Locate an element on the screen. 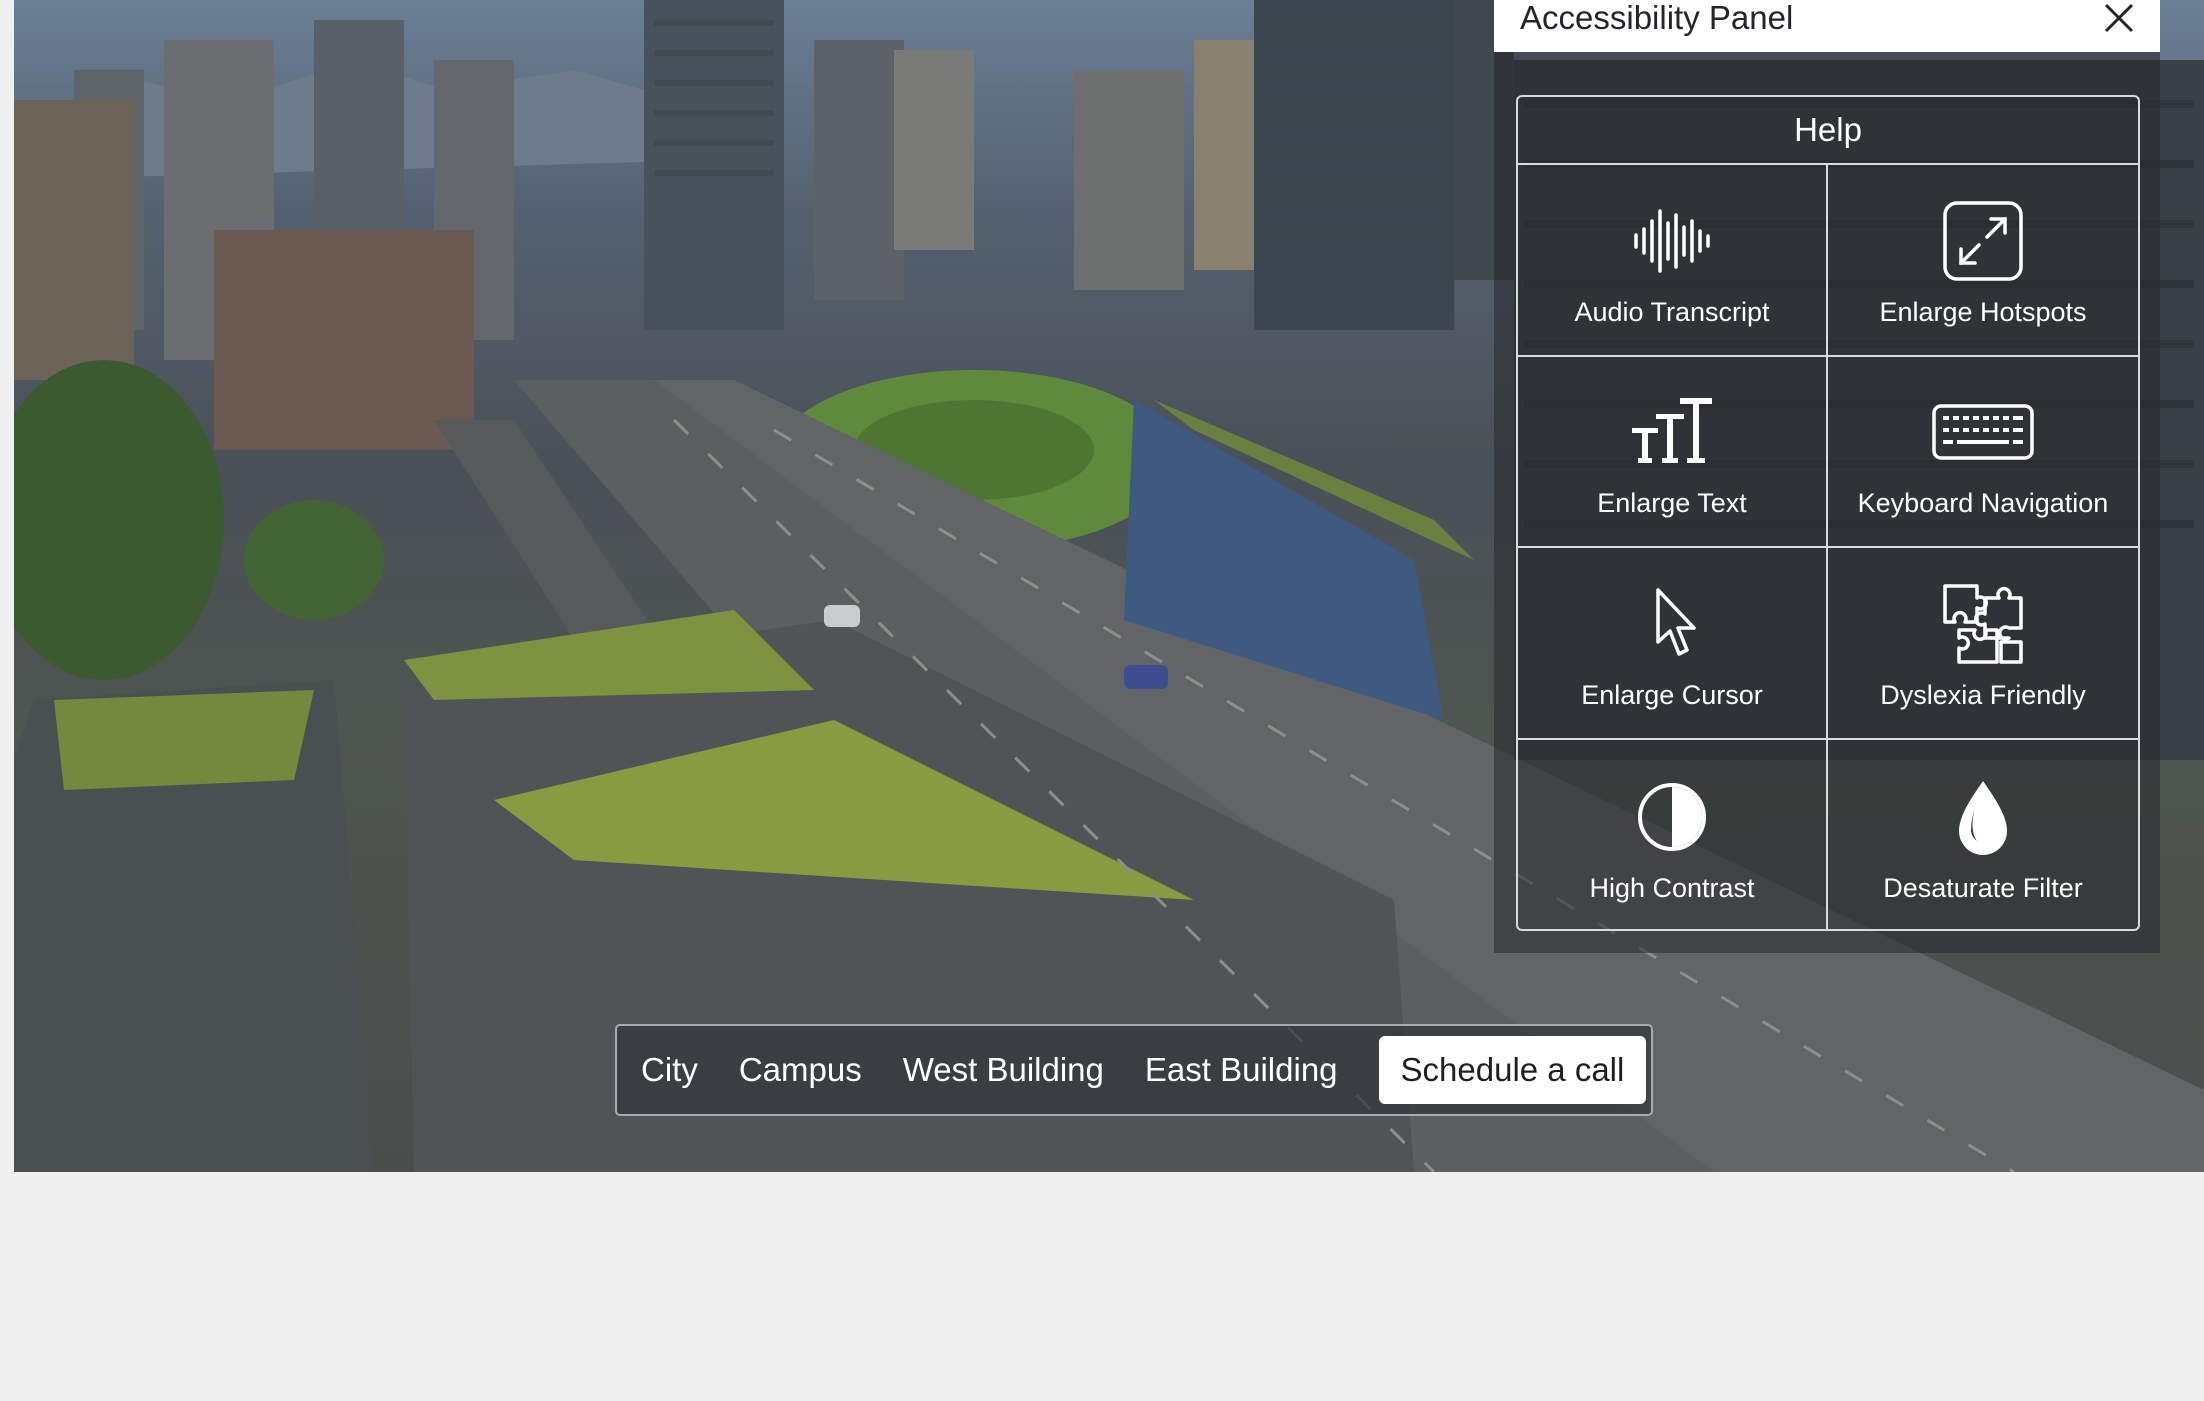 This screenshot has width=2204, height=1401. cursor-arrow-icon is located at coordinates (1676, 621).